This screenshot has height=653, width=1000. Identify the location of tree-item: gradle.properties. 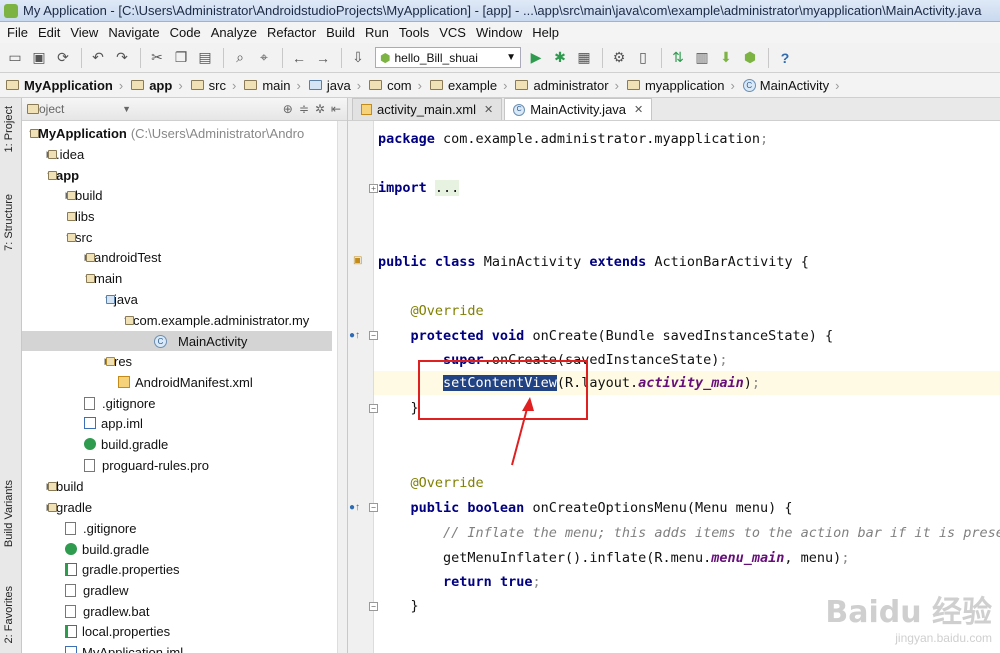
(177, 569).